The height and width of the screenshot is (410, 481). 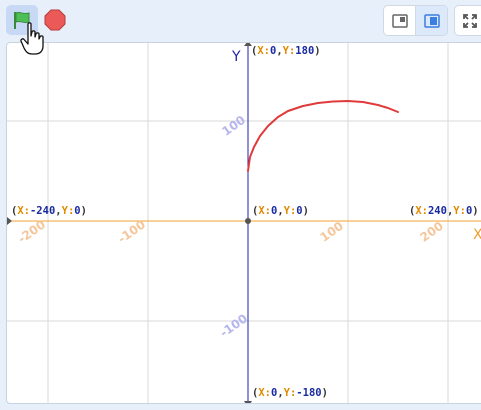 I want to click on y-tick-label: 100, so click(x=233, y=126).